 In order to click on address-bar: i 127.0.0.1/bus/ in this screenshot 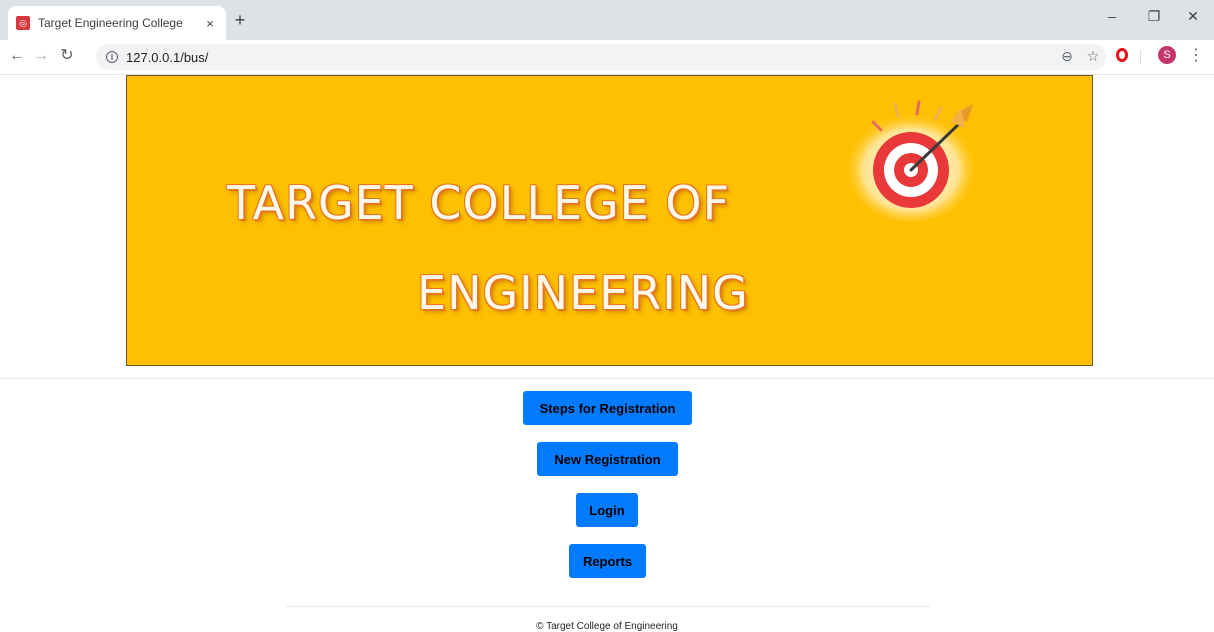, I will do `click(601, 57)`.